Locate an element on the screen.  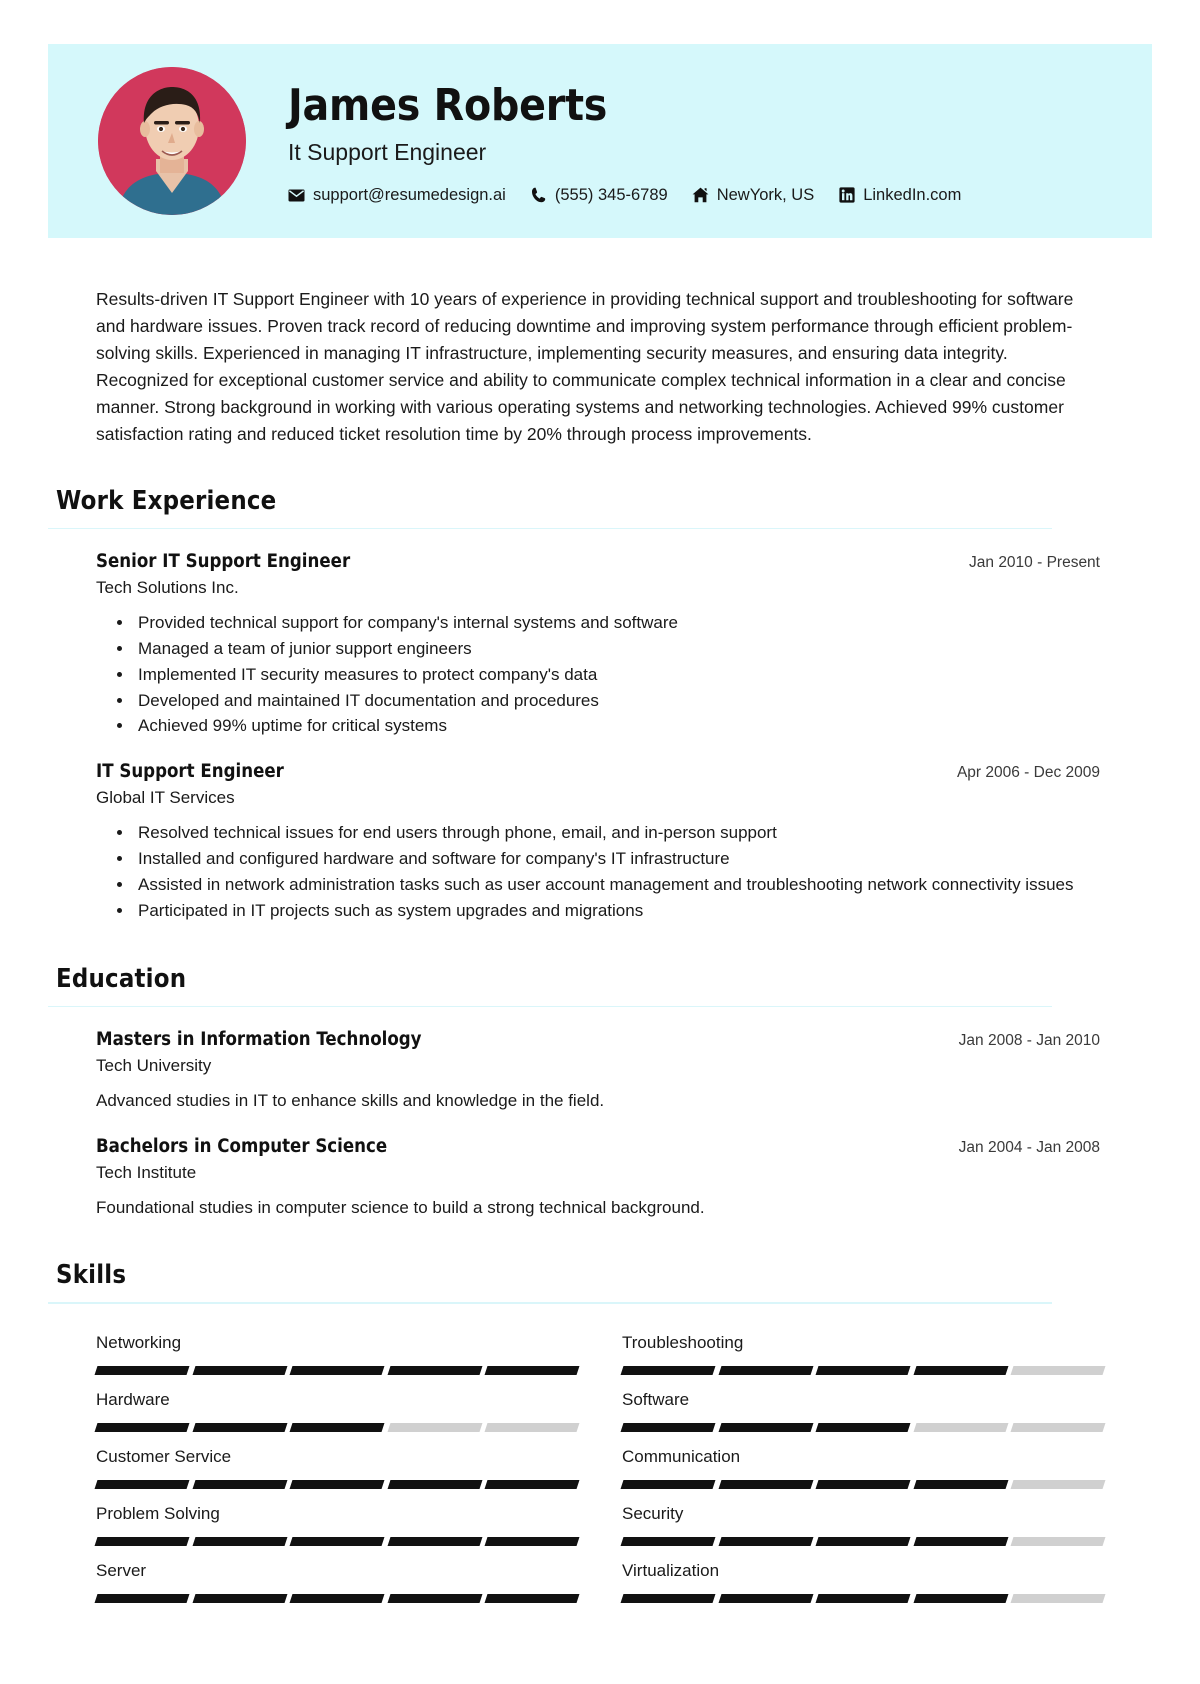
work-entry-date: Apr 2006 - Dec 2009 is located at coordinates (1028, 773).